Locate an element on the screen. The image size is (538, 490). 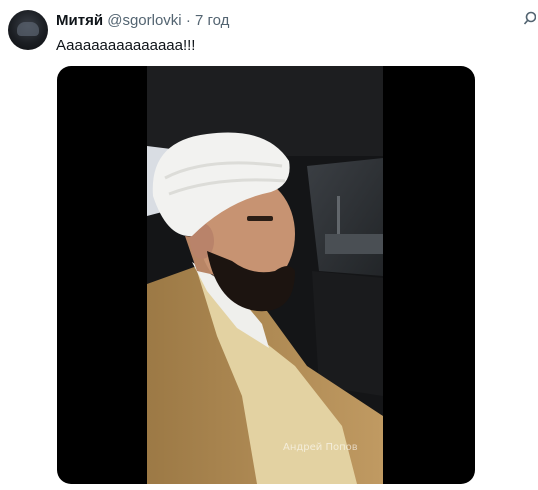
avatar-figure is located at coordinates (28, 29).